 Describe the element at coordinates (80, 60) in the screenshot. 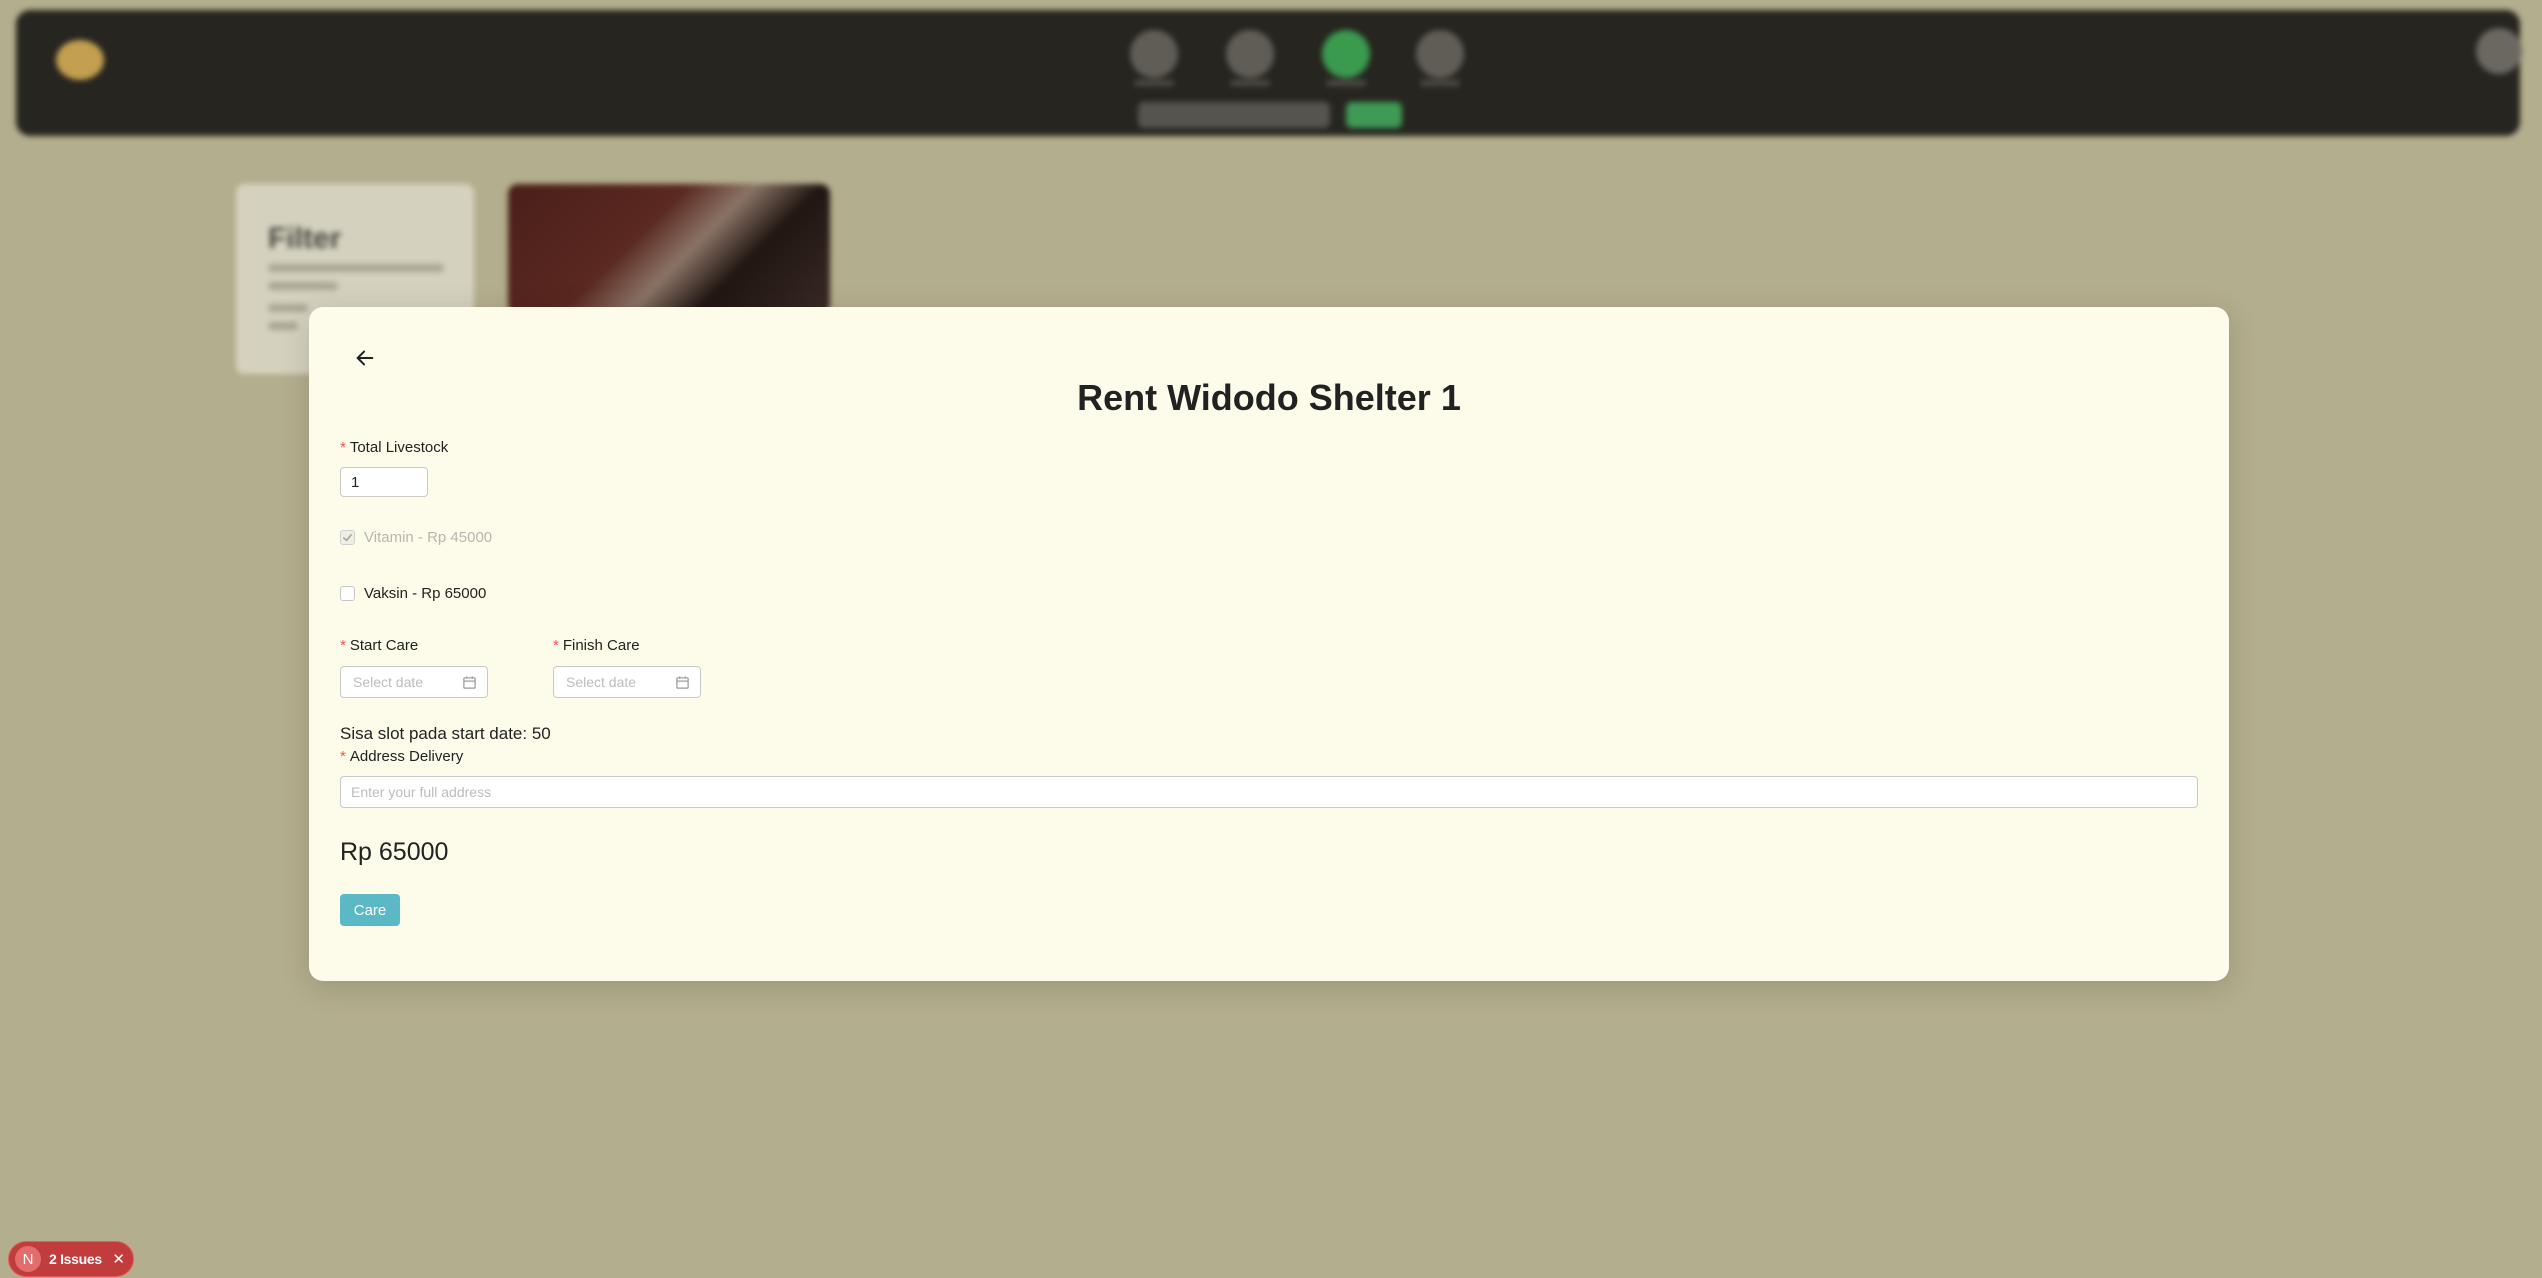

I see `logo` at that location.